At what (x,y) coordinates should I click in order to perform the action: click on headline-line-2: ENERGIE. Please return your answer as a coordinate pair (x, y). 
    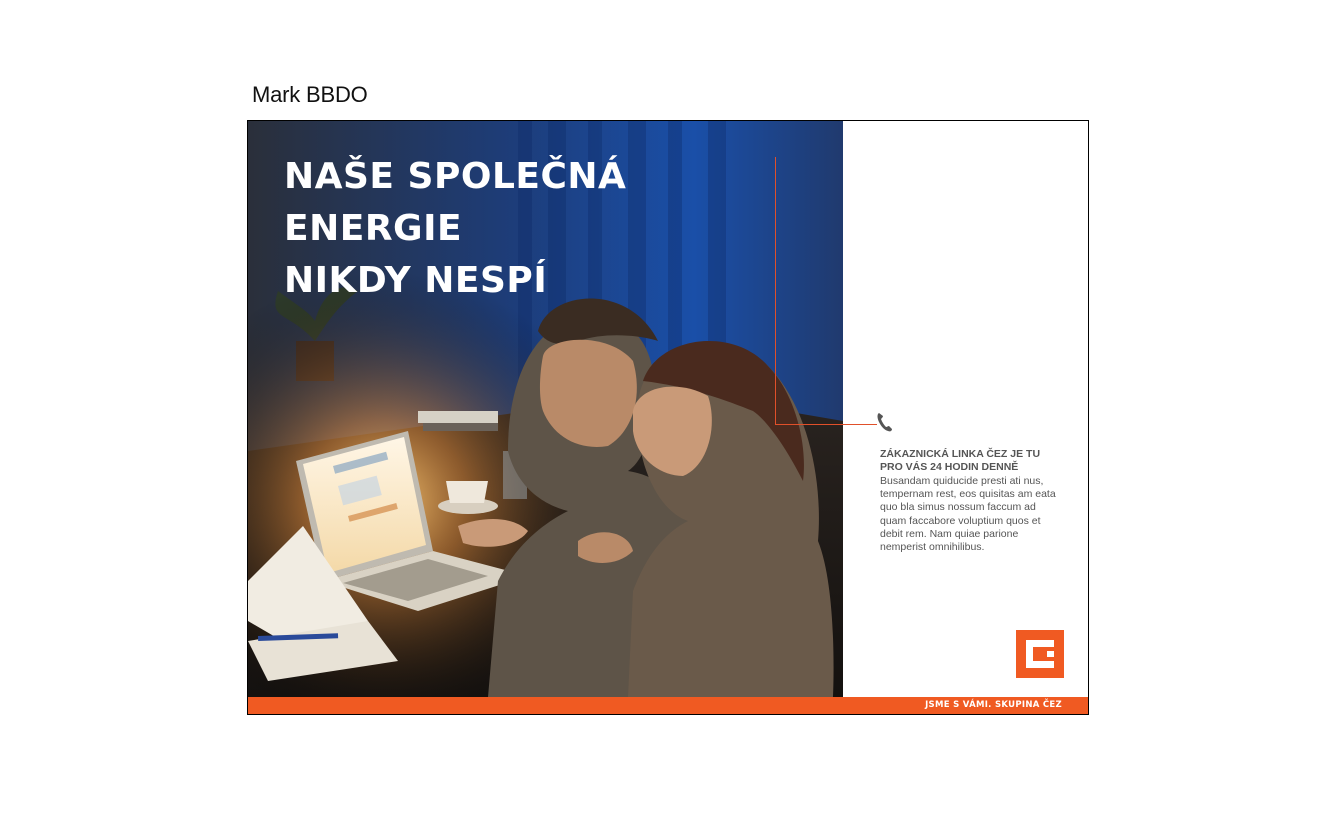
    Looking at the image, I should click on (373, 228).